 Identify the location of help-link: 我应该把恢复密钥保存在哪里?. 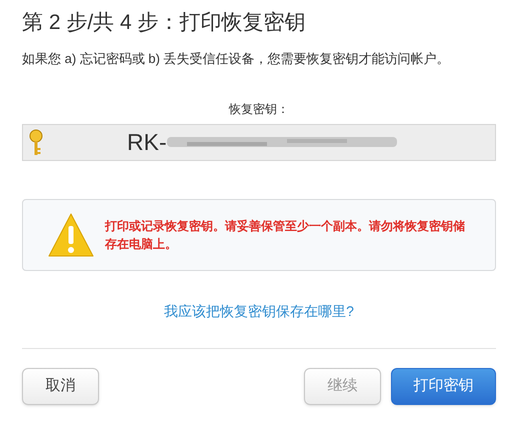
(259, 311).